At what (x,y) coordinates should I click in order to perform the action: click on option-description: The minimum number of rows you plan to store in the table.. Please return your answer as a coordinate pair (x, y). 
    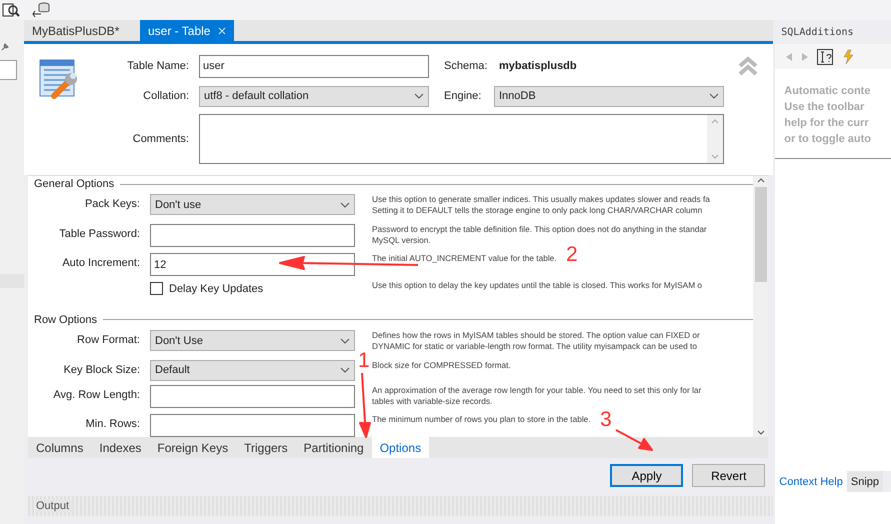
    Looking at the image, I should click on (481, 420).